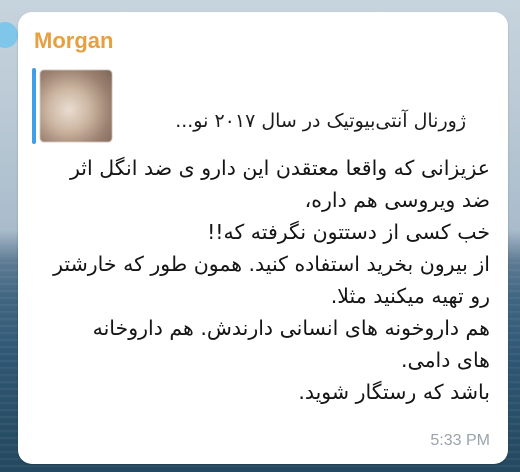  I want to click on sender-name: Morgan, so click(73, 41).